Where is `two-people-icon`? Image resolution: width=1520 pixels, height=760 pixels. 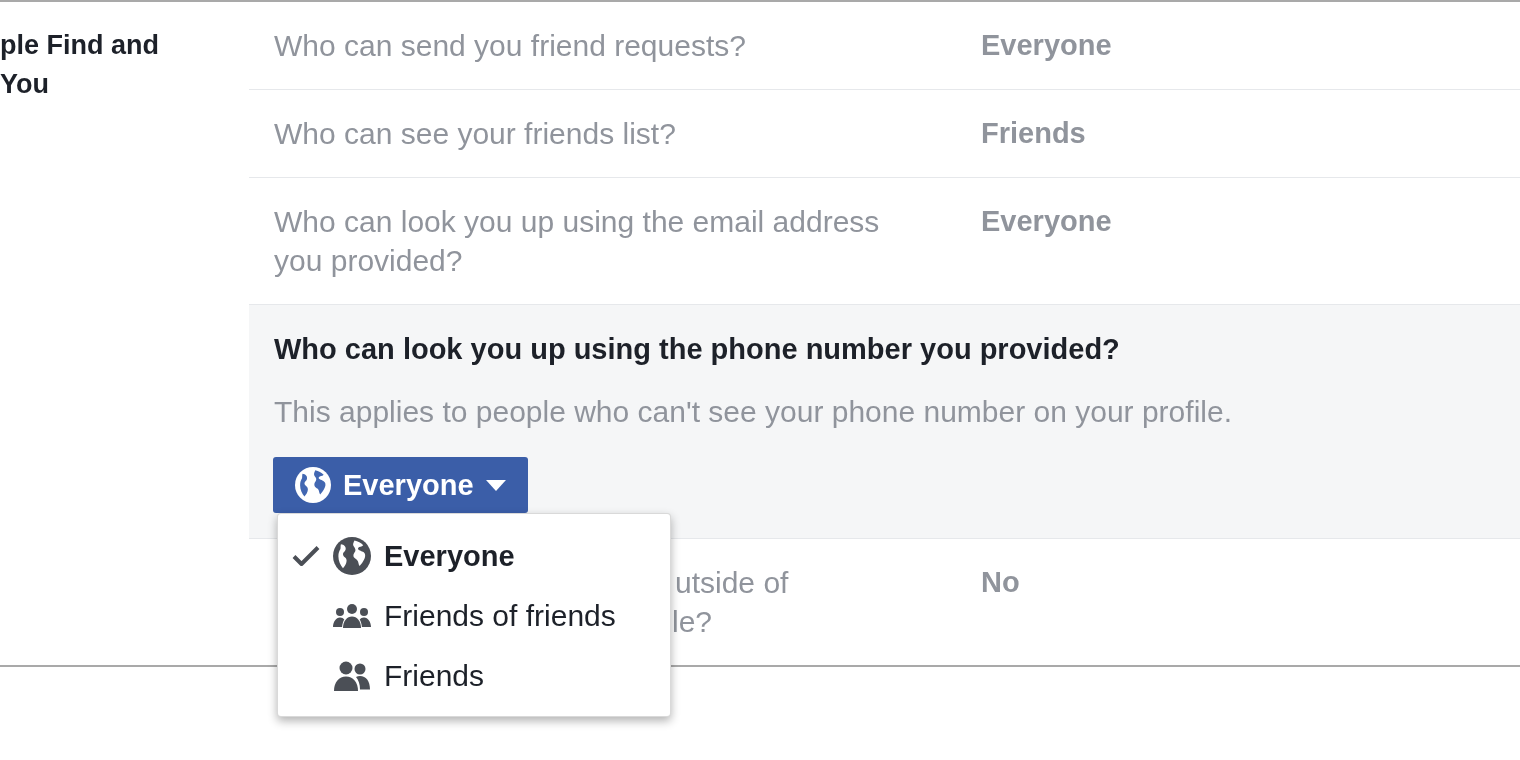
two-people-icon is located at coordinates (352, 676).